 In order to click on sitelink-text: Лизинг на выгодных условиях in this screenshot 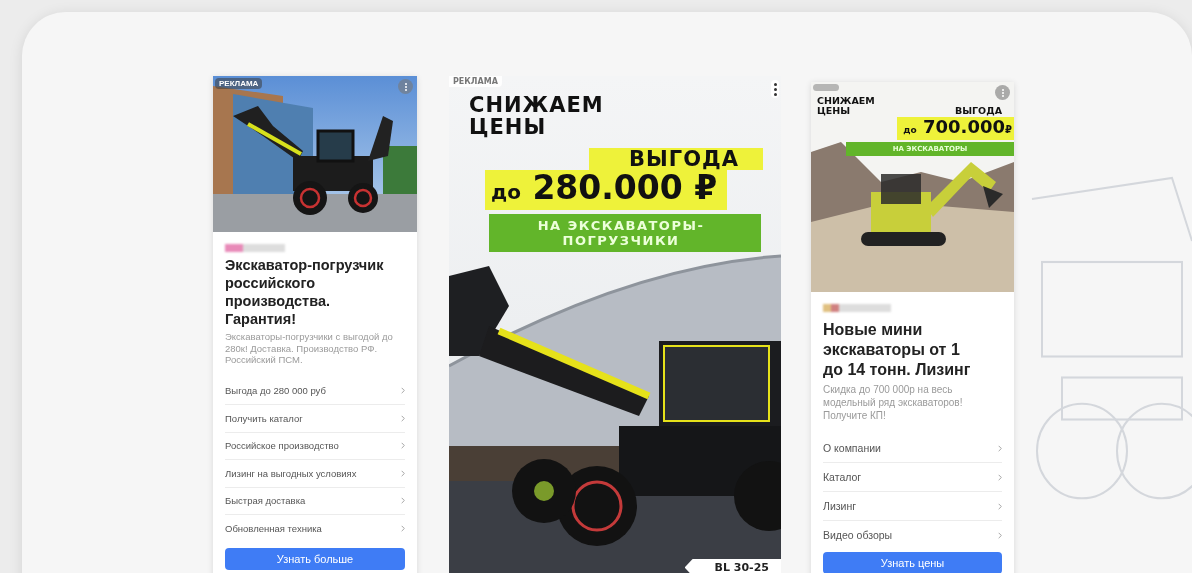, I will do `click(291, 473)`.